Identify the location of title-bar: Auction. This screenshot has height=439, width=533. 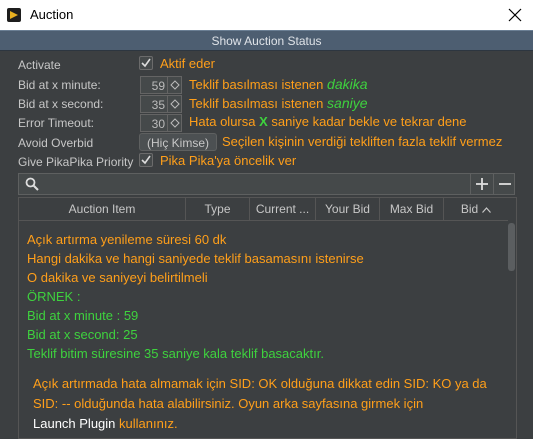
(266, 15).